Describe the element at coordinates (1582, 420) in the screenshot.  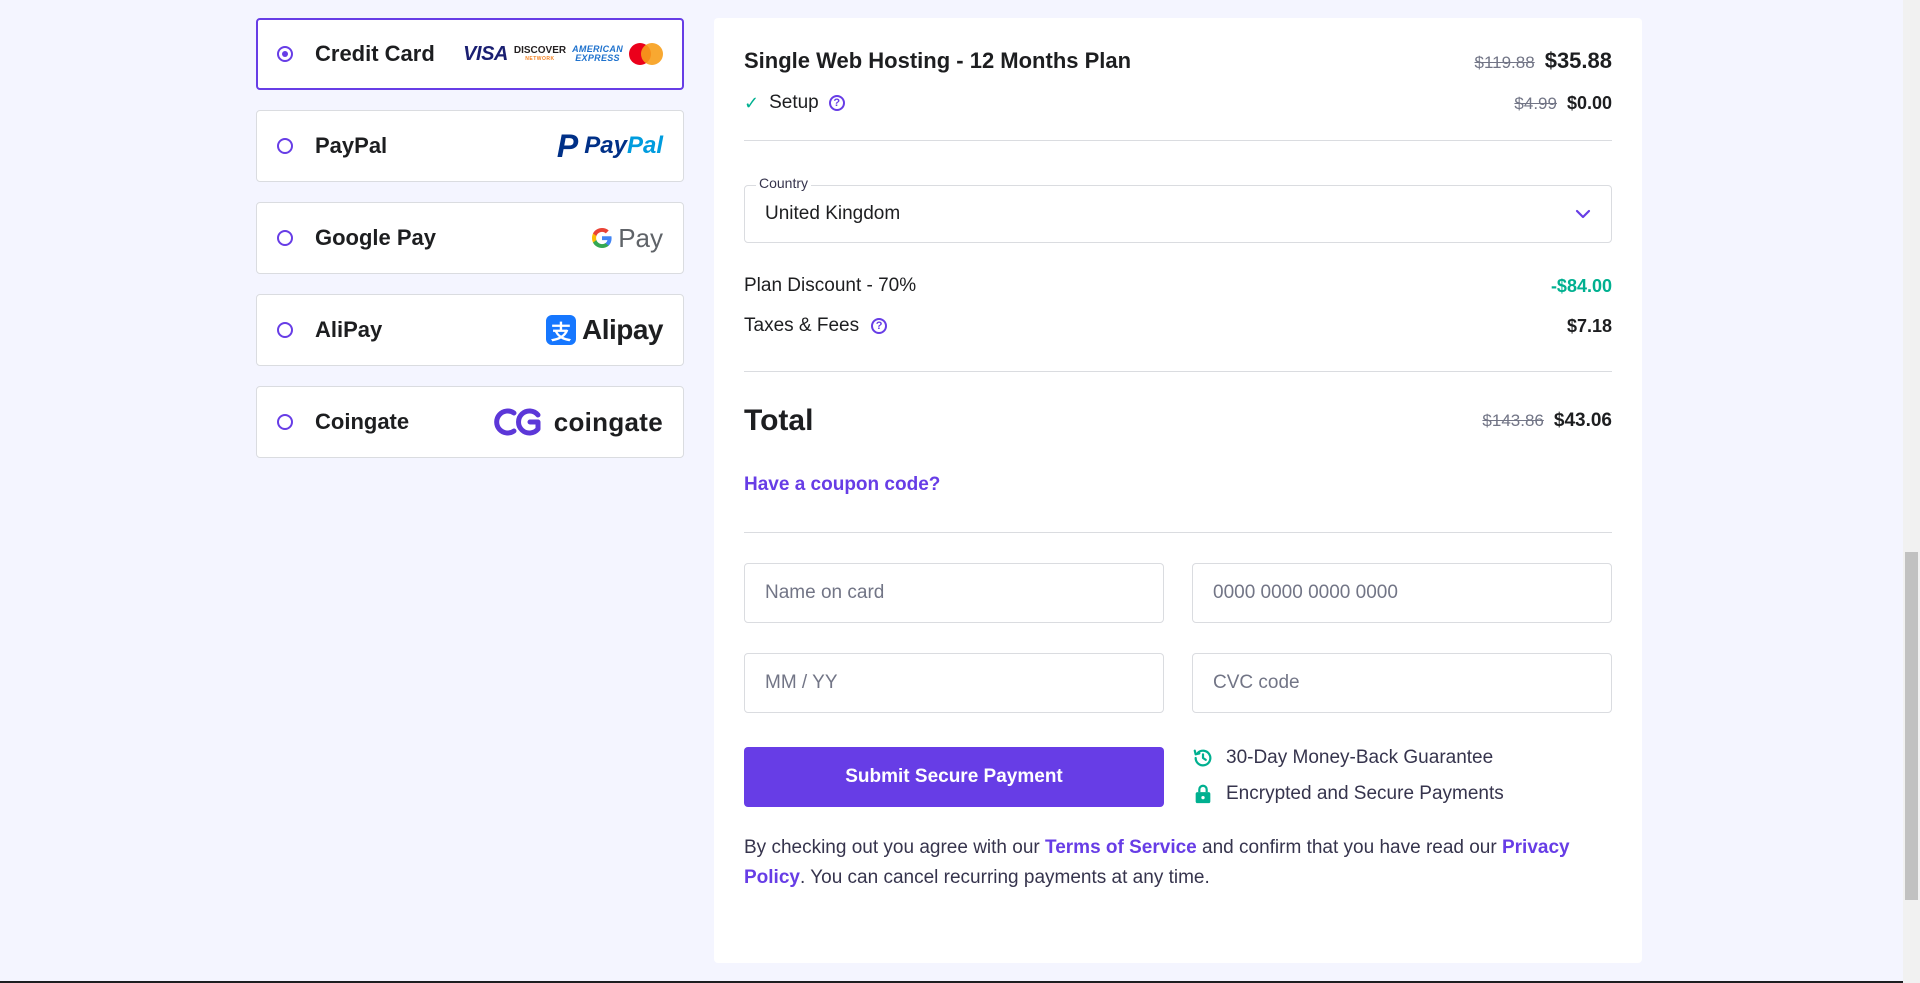
I see `total-new-price: $43.06` at that location.